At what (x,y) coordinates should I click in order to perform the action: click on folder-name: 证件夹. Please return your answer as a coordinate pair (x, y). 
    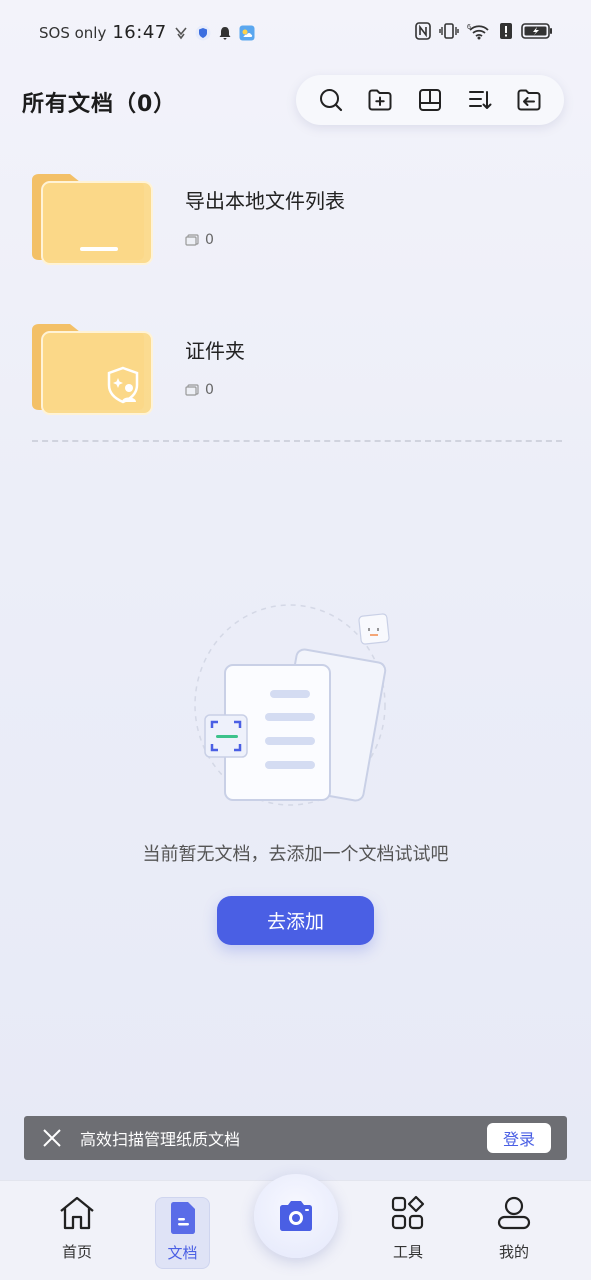
    Looking at the image, I should click on (215, 351).